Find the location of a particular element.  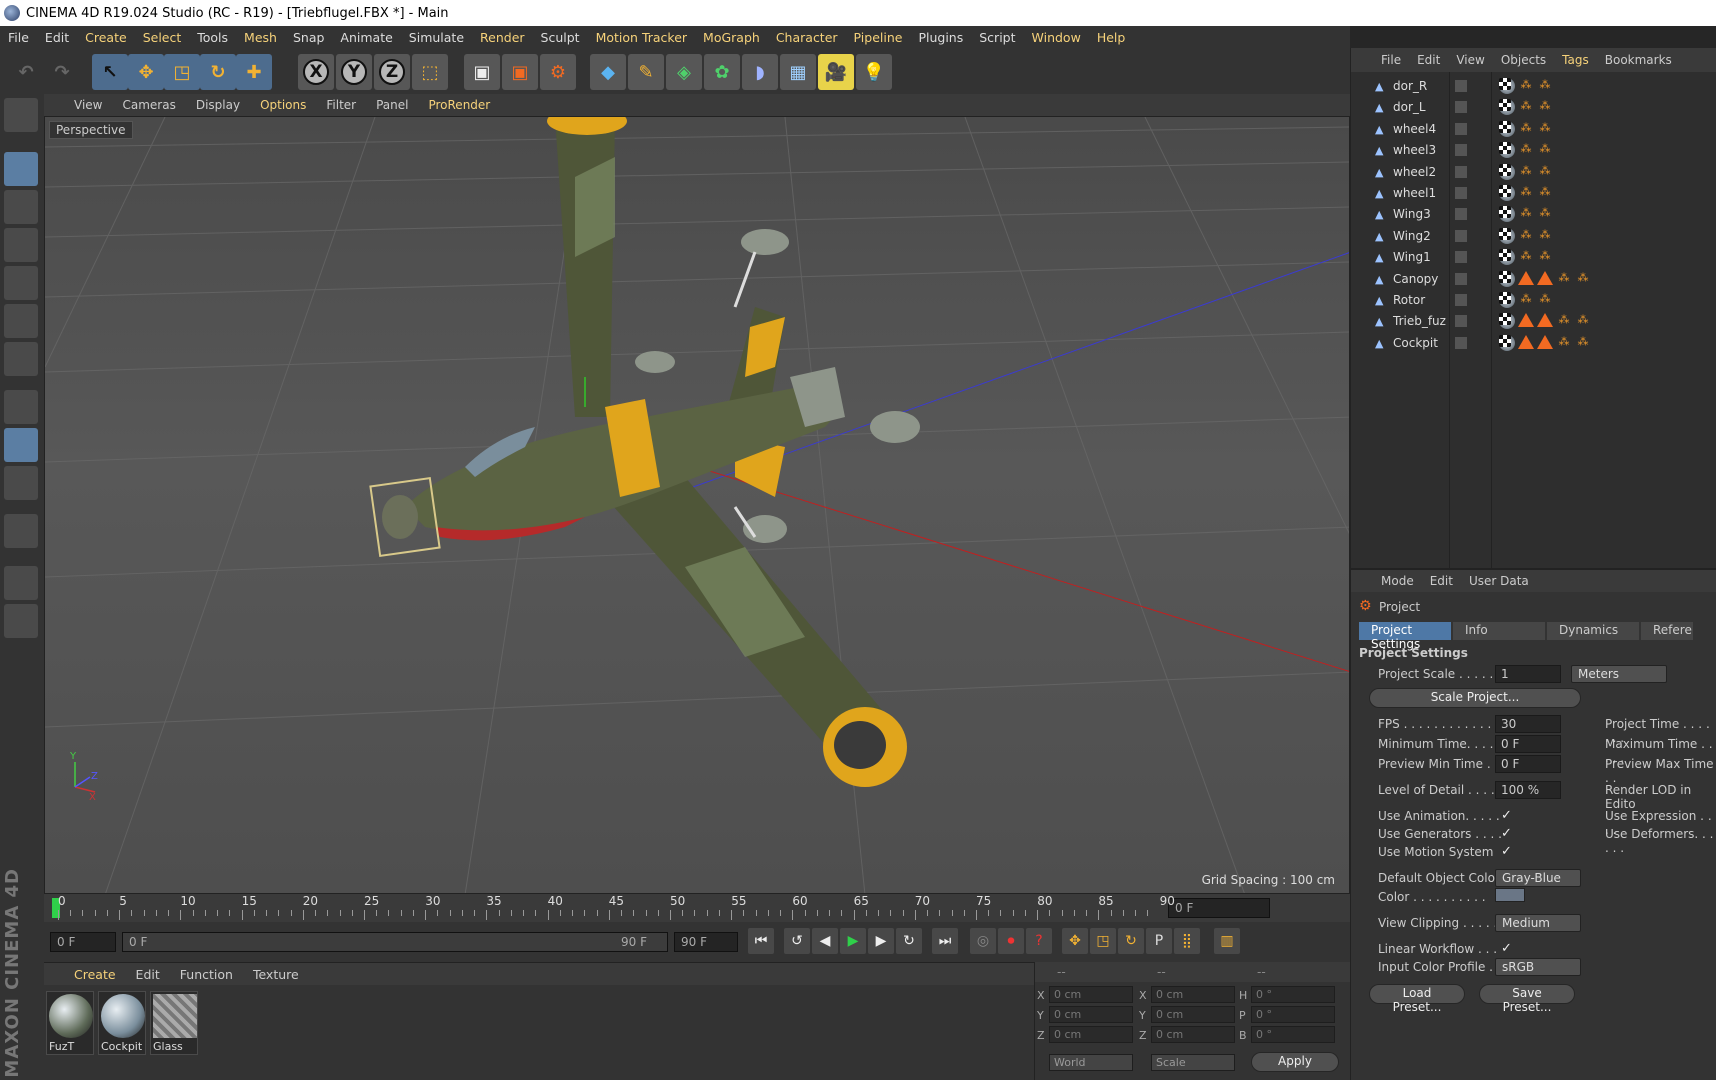

object-menu-edit: Edit is located at coordinates (1428, 60).